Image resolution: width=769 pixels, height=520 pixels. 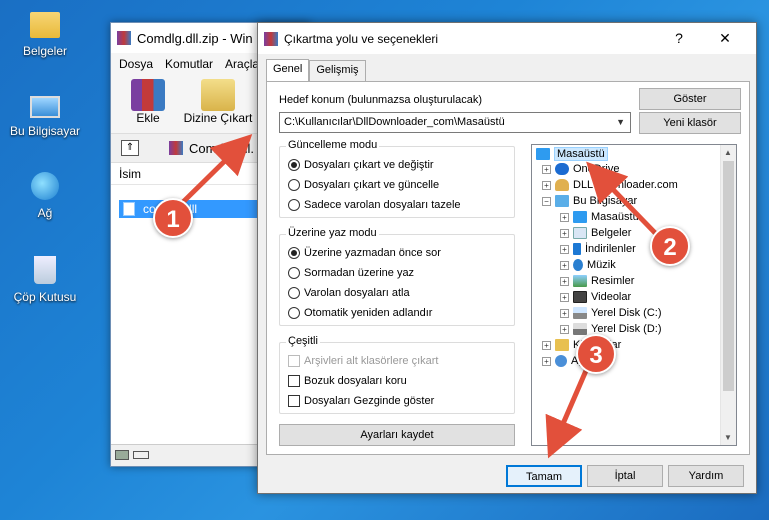 What do you see at coordinates (363, 361) in the screenshot?
I see `checkbox-extract-subfolders: Arşivleri alt klasörlere çıkart` at bounding box center [363, 361].